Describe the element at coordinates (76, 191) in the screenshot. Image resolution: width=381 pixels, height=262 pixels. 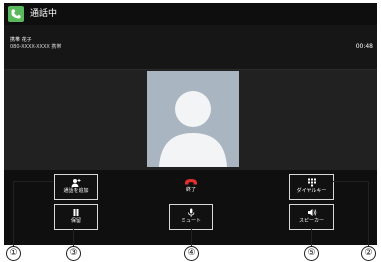
I see `add-call-label: 通話を追加` at that location.